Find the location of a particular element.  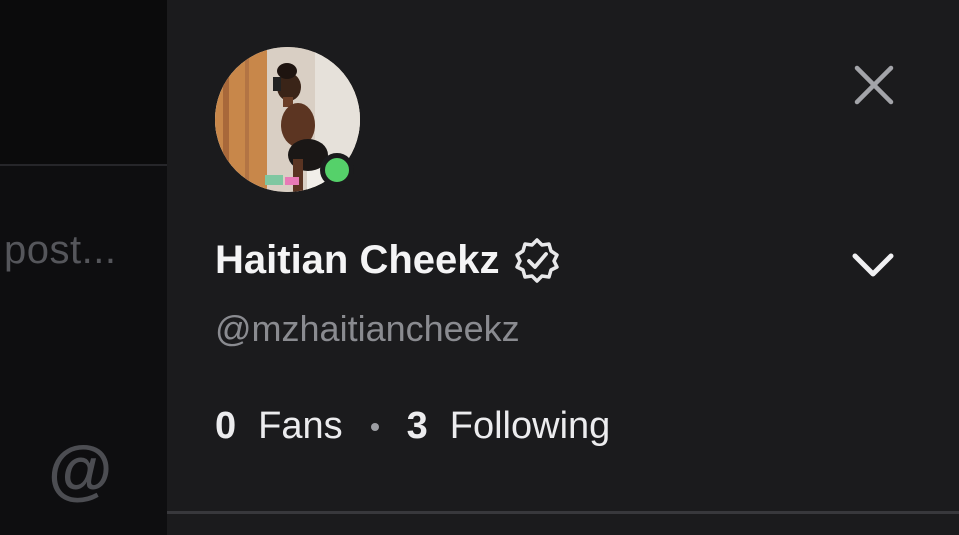

avatar-container is located at coordinates (287, 119).